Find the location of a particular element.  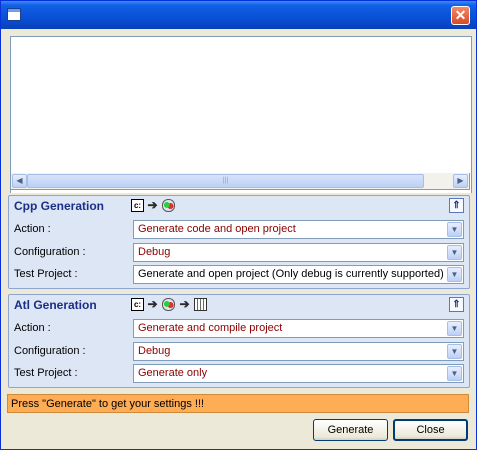

cpp-panel-header: Cpp Generation c: ➔ ⇑ is located at coordinates (239, 206).